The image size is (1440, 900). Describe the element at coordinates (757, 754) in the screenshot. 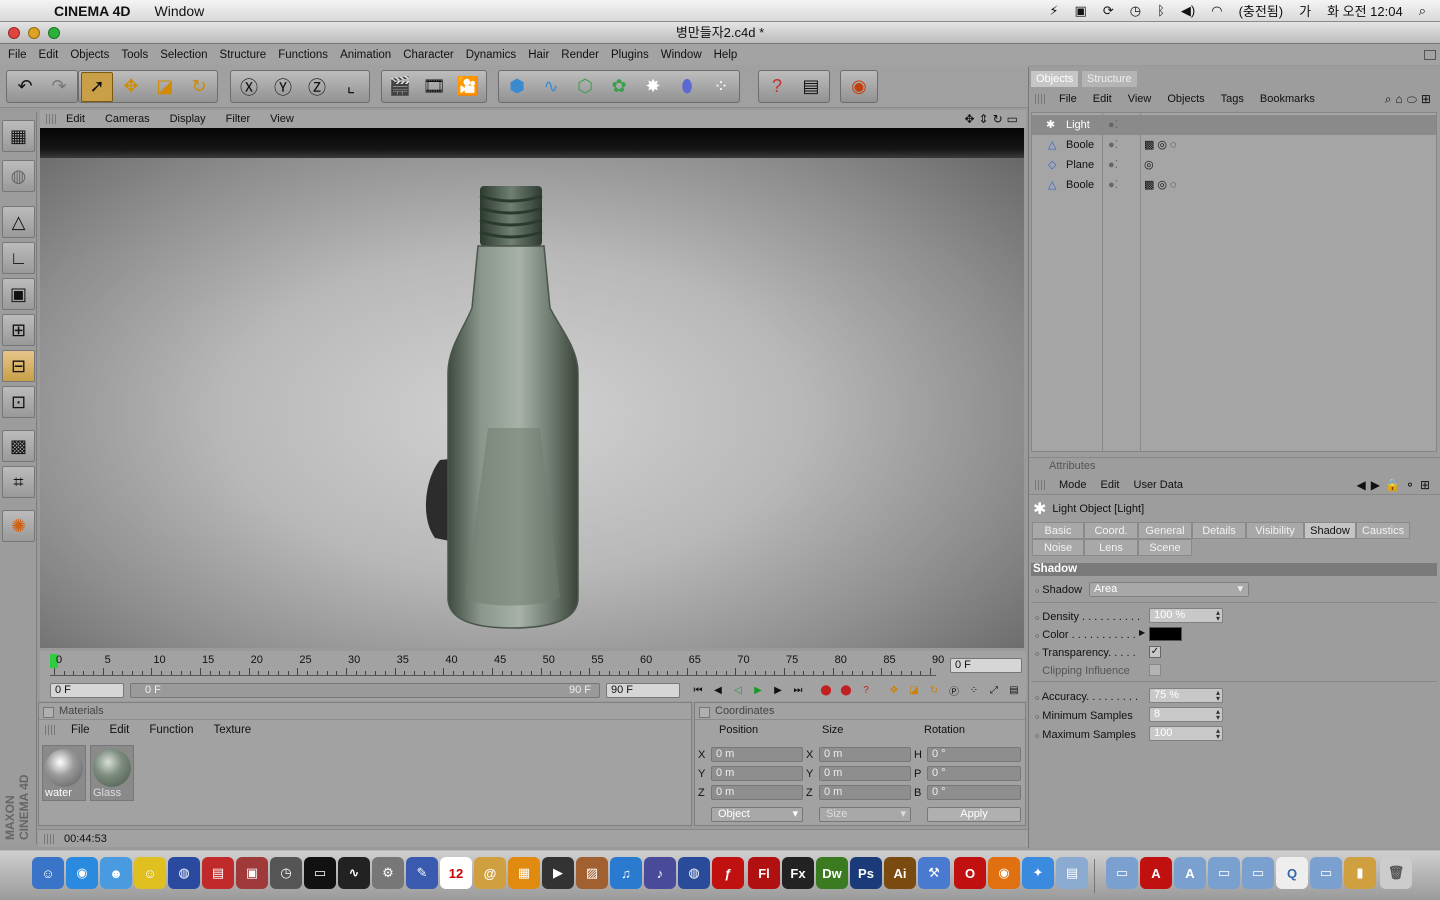

I see `pos-x-field: 0 m` at that location.